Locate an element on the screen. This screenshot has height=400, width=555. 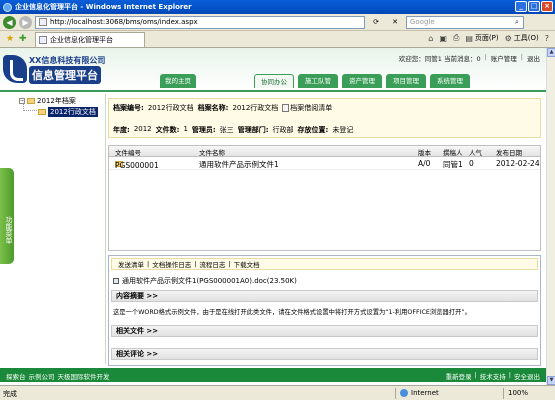
home-cmd: ⌂ is located at coordinates (430, 38).